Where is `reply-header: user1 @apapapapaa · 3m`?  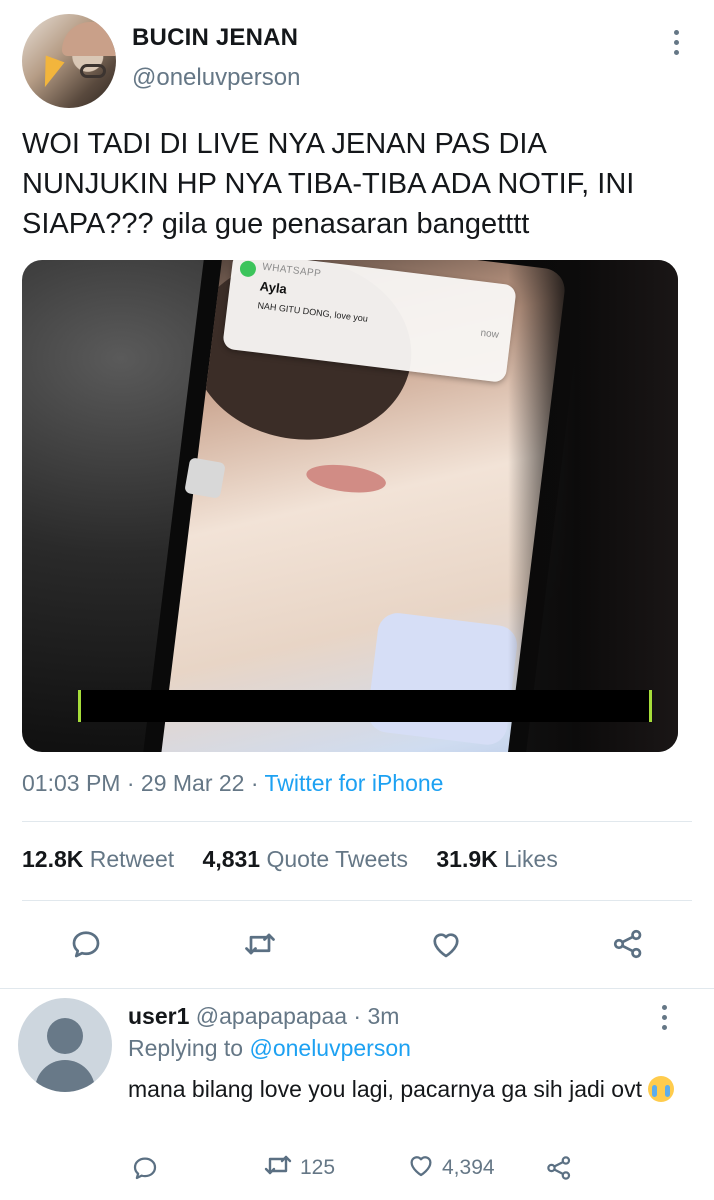
reply-header: user1 @apapapapaa · 3m is located at coordinates (264, 1016).